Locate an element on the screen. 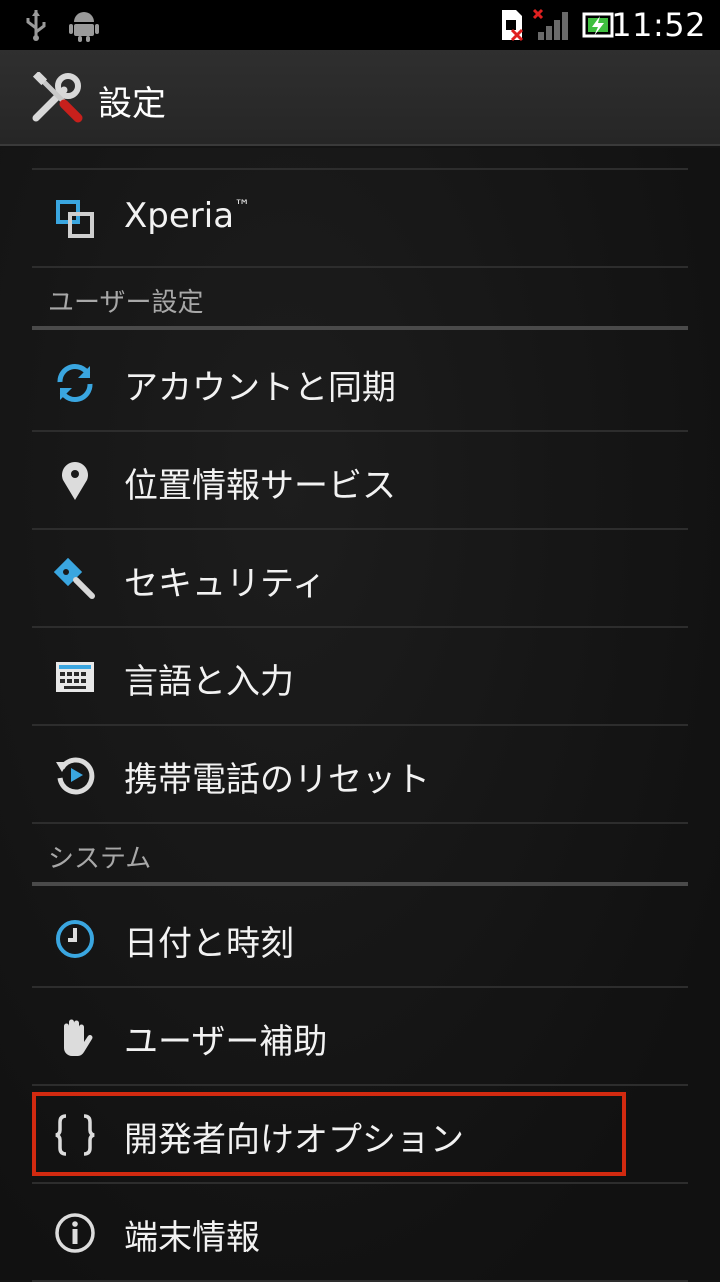  settings-item-label: 言語と入力 is located at coordinates (209, 682).